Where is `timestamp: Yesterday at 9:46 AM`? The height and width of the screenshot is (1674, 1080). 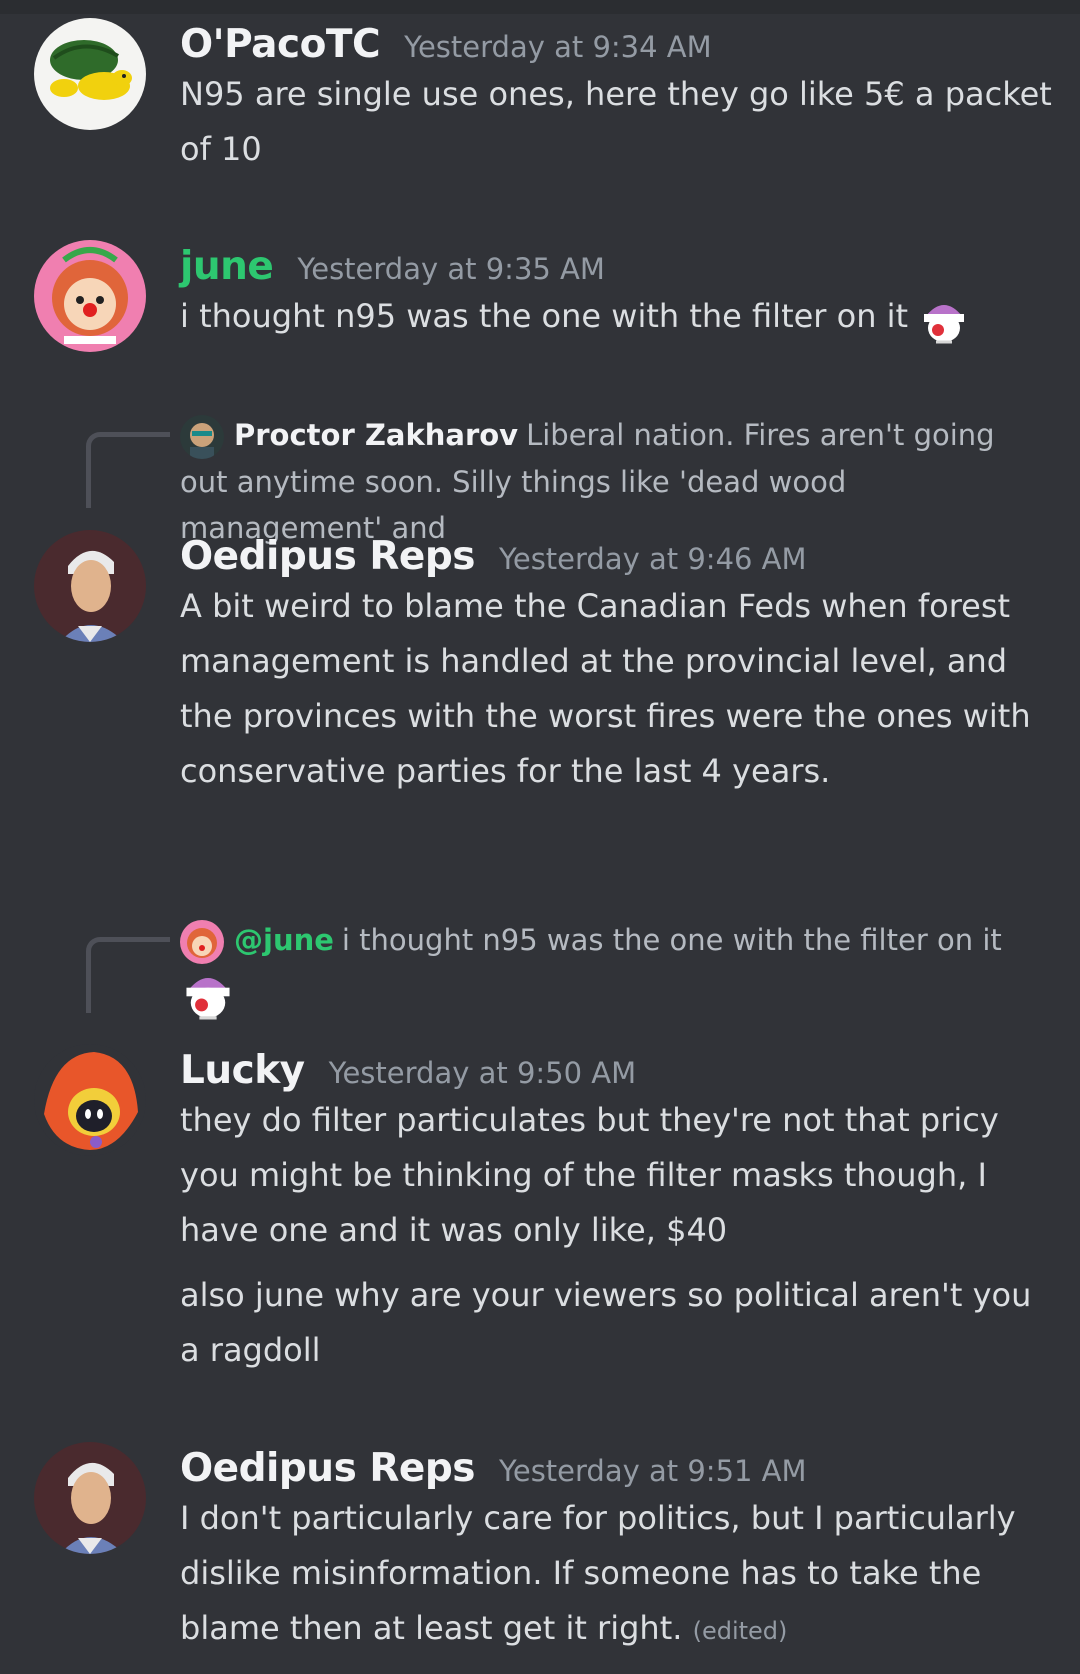
timestamp: Yesterday at 9:46 AM is located at coordinates (652, 559).